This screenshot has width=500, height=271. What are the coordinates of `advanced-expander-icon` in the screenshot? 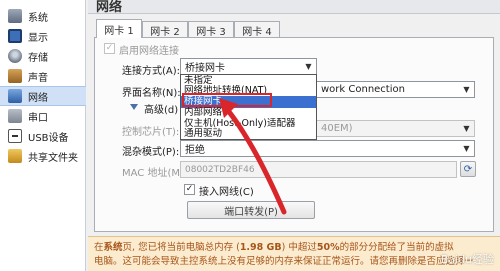 It's located at (134, 107).